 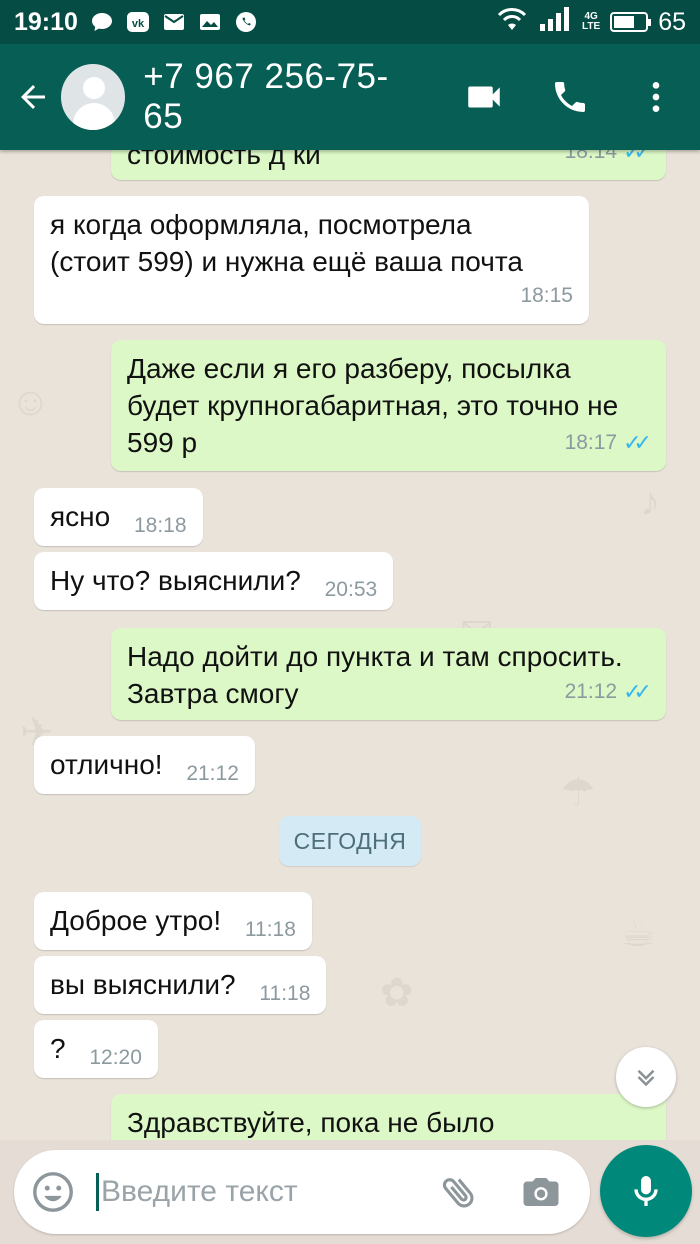 I want to click on message-text: вы выяснили?, so click(x=143, y=984).